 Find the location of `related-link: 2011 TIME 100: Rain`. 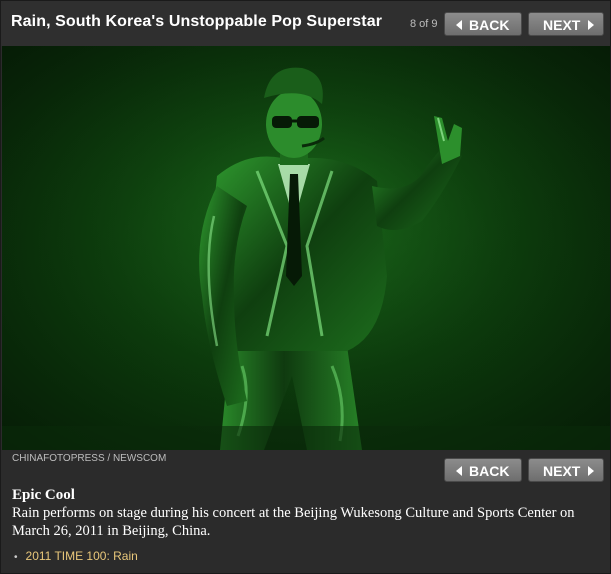

related-link: 2011 TIME 100: Rain is located at coordinates (82, 556).